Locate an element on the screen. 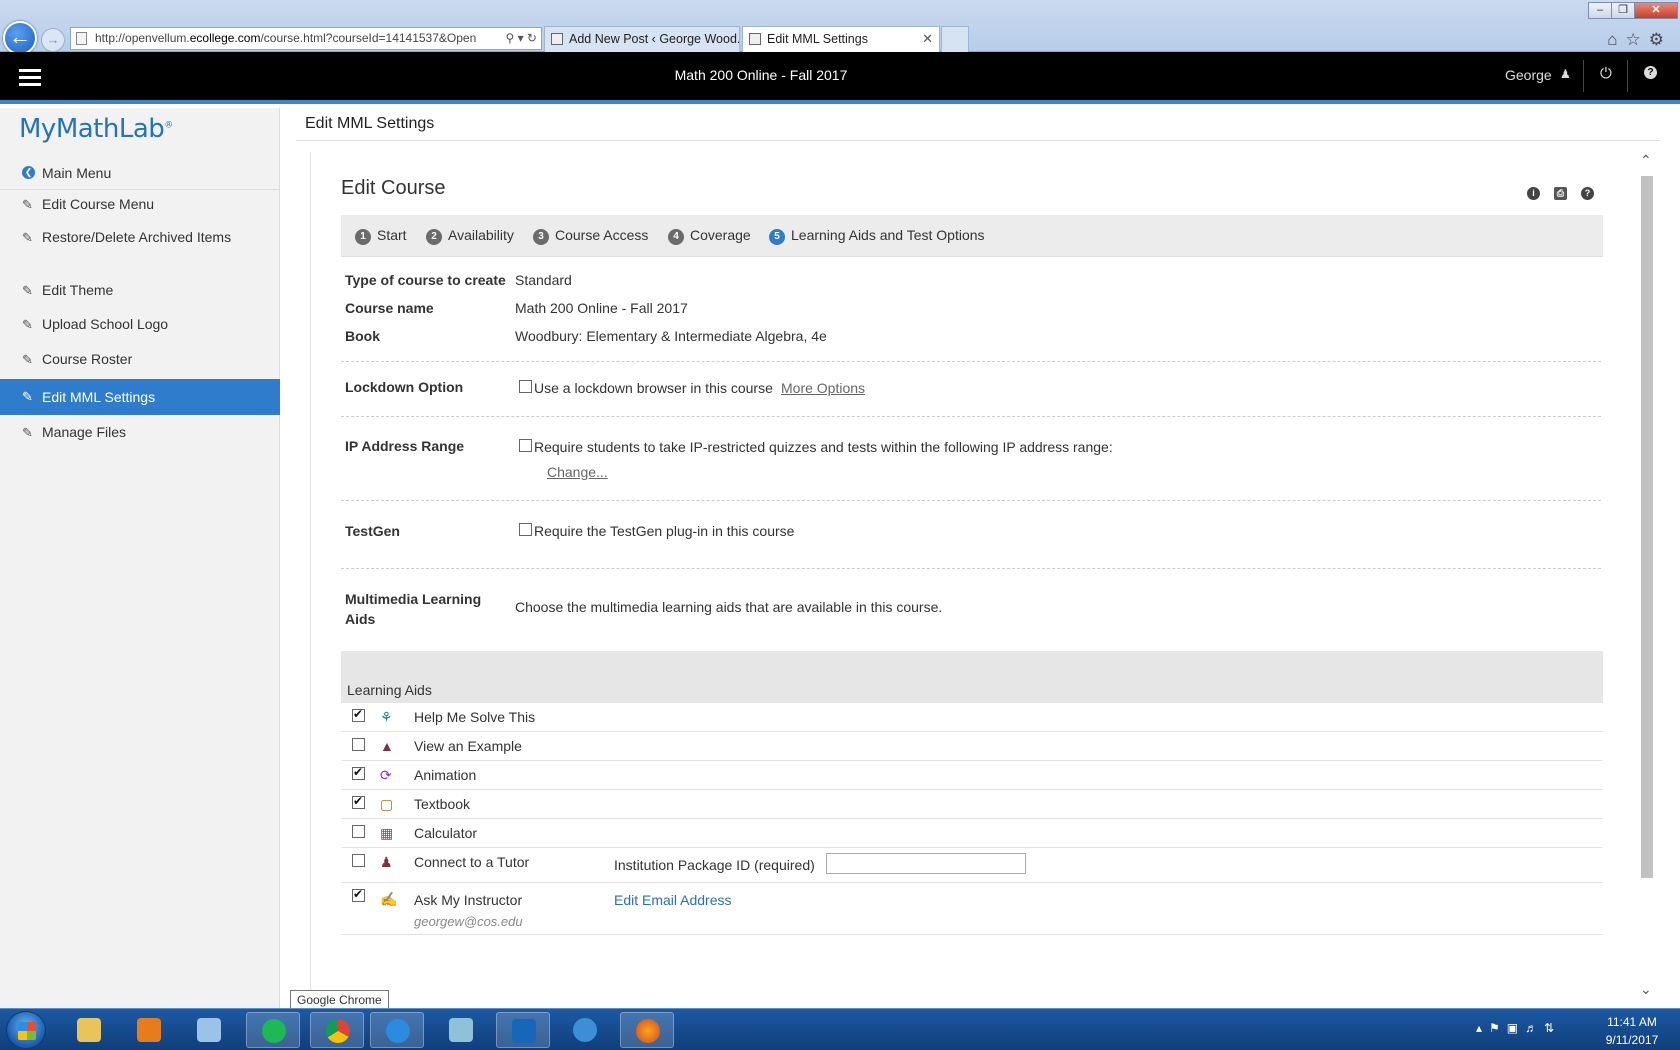 The height and width of the screenshot is (1050, 1680). gear-icon: ⚙ is located at coordinates (1660, 39).